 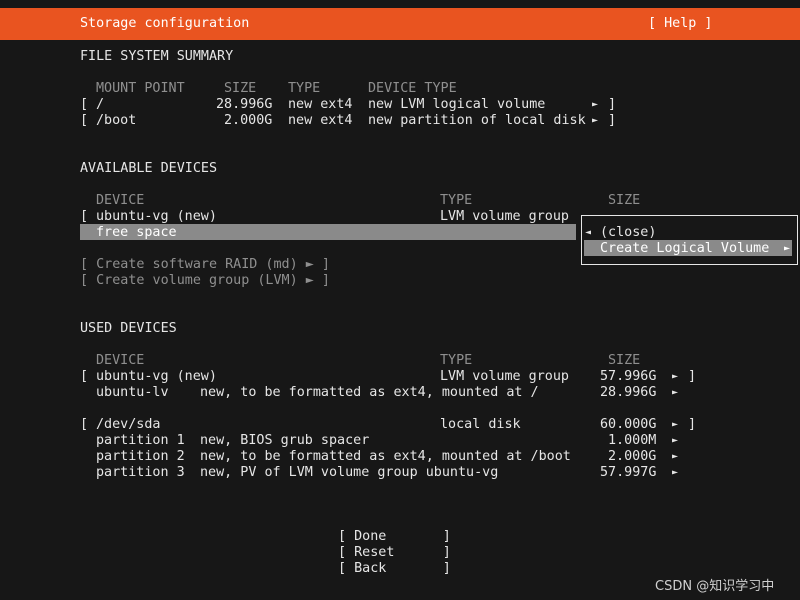 What do you see at coordinates (120, 360) in the screenshot?
I see `used-col-device: DEVICE` at bounding box center [120, 360].